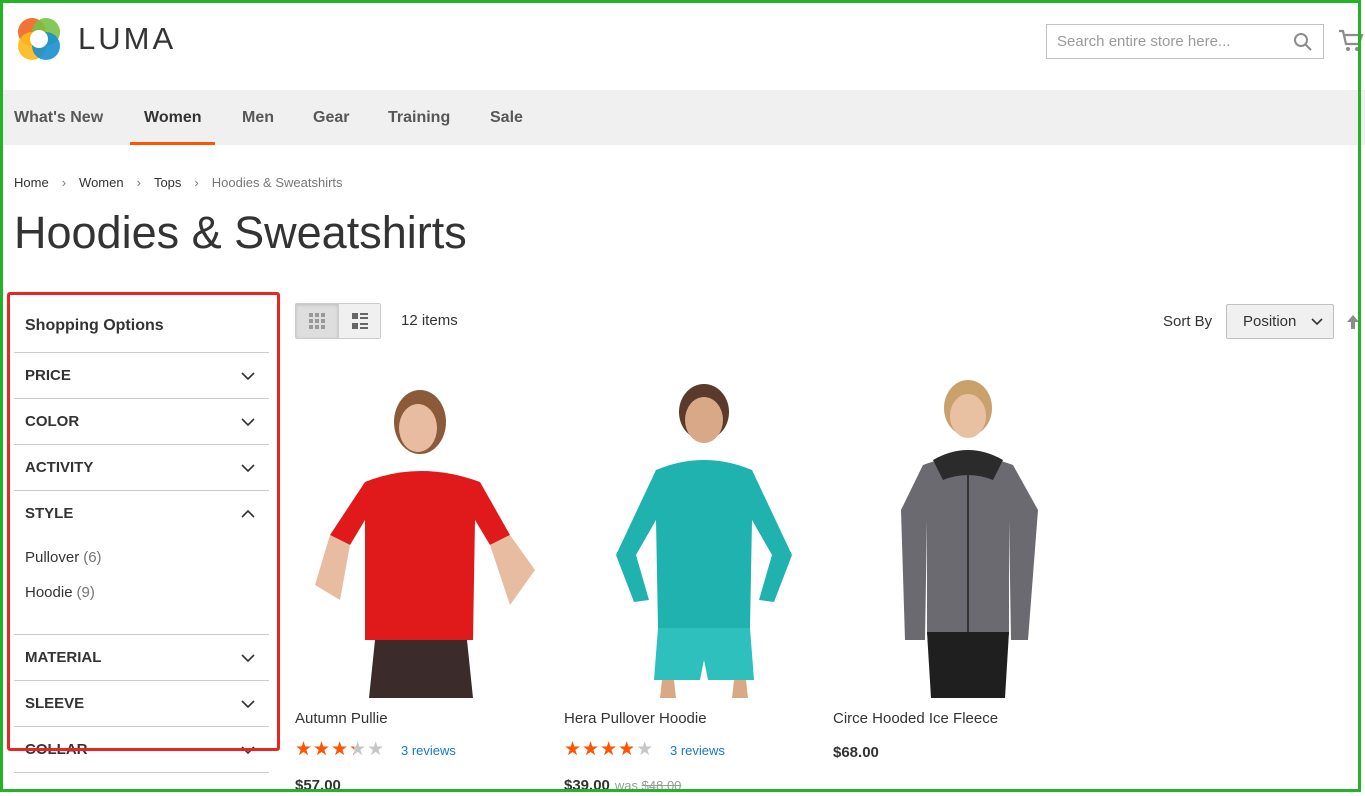 The image size is (1365, 796). I want to click on luma-logo-icon, so click(39, 39).